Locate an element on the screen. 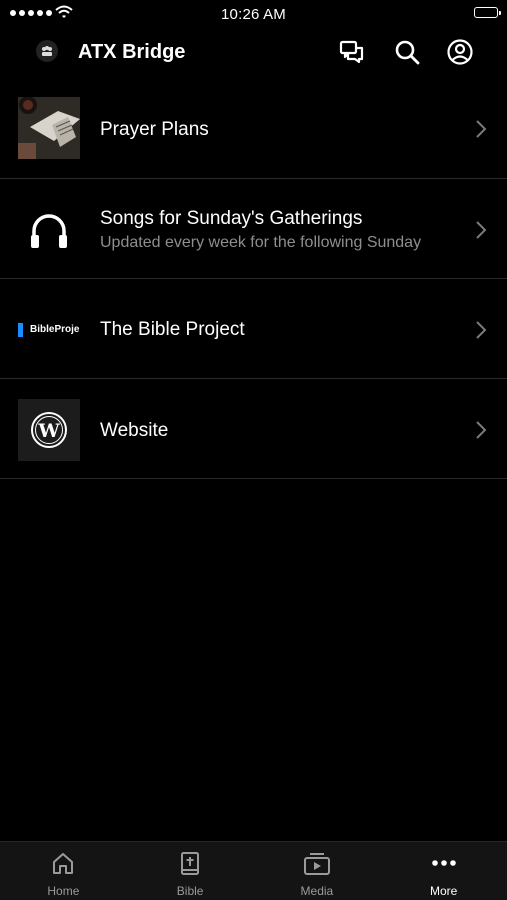  status-time: 10:26 AM is located at coordinates (253, 14).